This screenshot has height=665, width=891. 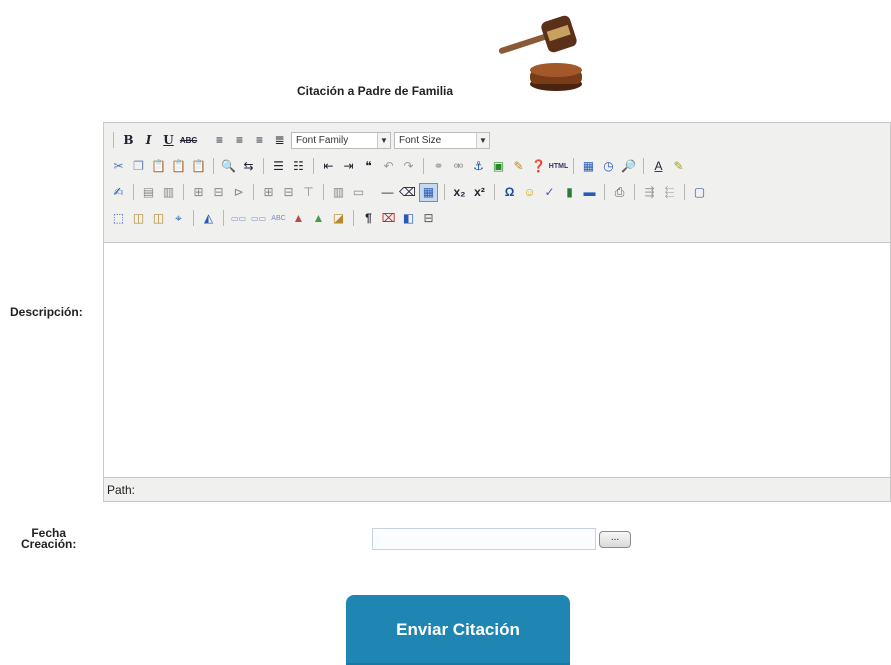 What do you see at coordinates (589, 192) in the screenshot?
I see `flash-icon: ▬` at bounding box center [589, 192].